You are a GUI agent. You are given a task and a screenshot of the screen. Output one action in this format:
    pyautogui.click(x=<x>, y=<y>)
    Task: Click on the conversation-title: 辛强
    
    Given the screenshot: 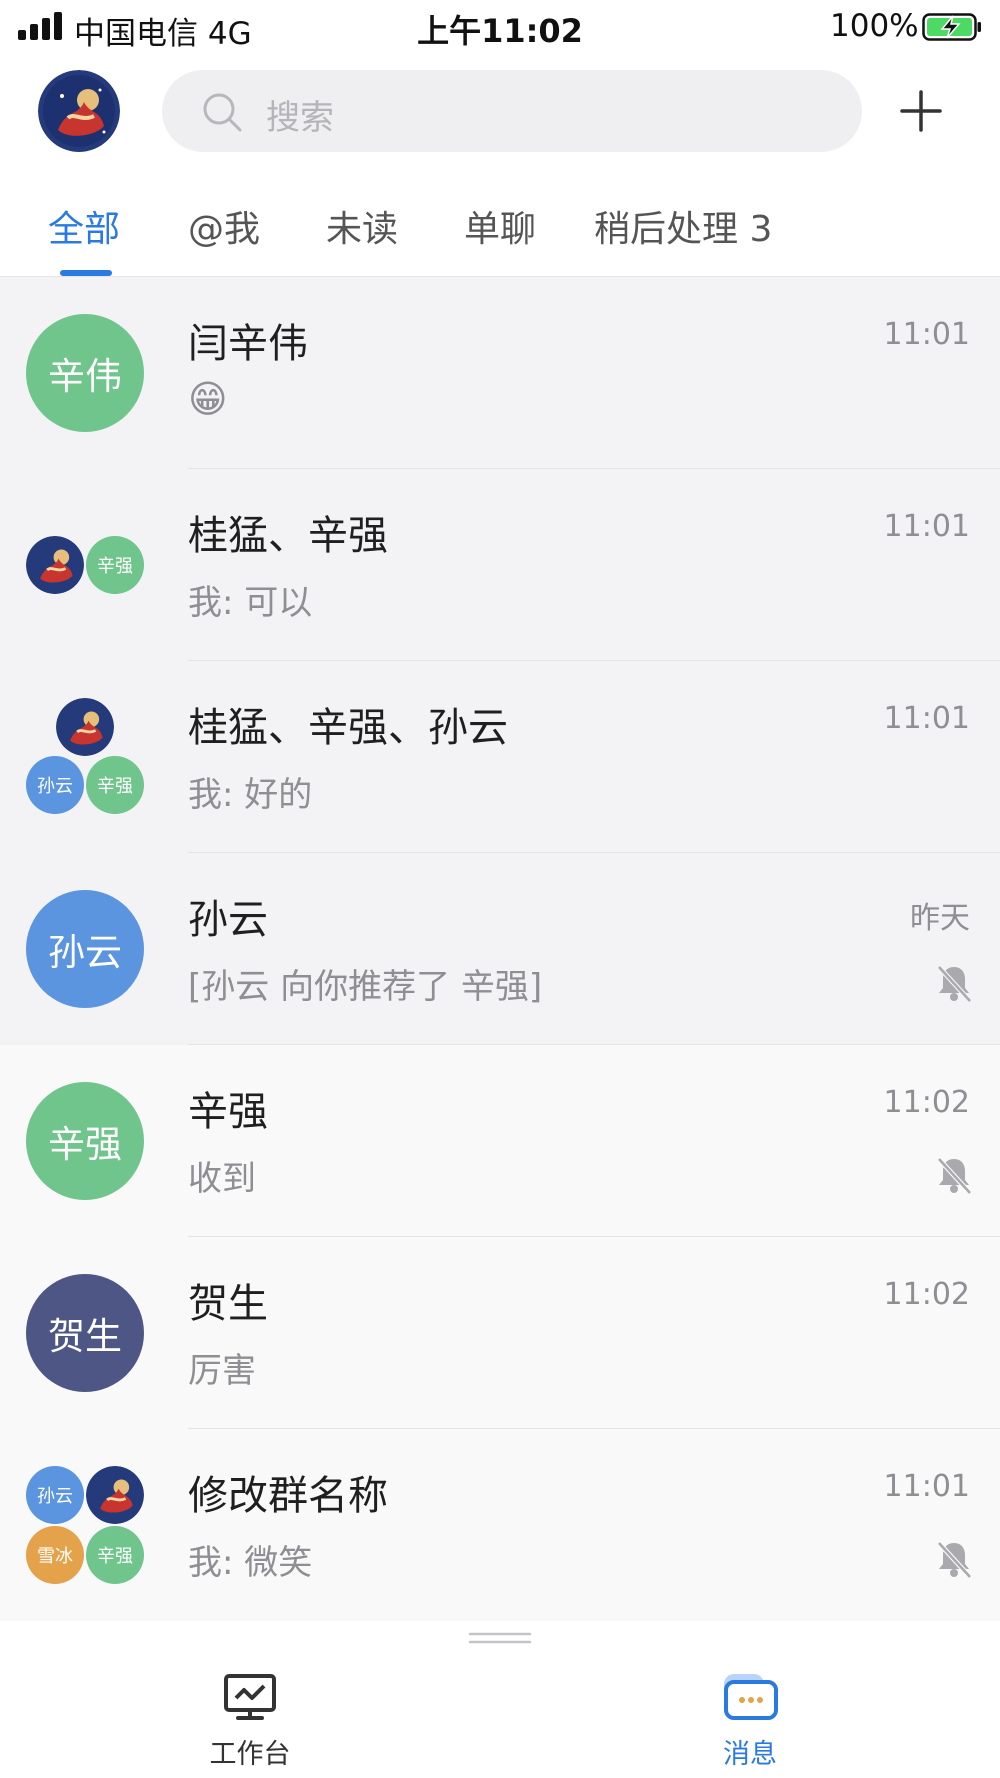 What is the action you would take?
    pyautogui.click(x=228, y=1112)
    